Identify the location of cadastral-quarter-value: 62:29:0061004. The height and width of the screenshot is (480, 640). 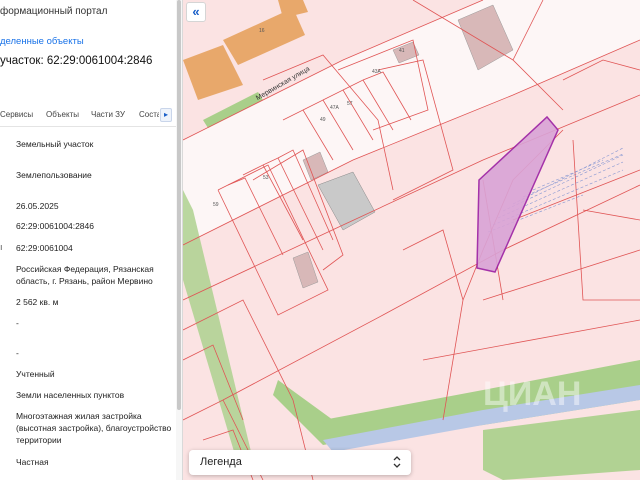
(96, 248).